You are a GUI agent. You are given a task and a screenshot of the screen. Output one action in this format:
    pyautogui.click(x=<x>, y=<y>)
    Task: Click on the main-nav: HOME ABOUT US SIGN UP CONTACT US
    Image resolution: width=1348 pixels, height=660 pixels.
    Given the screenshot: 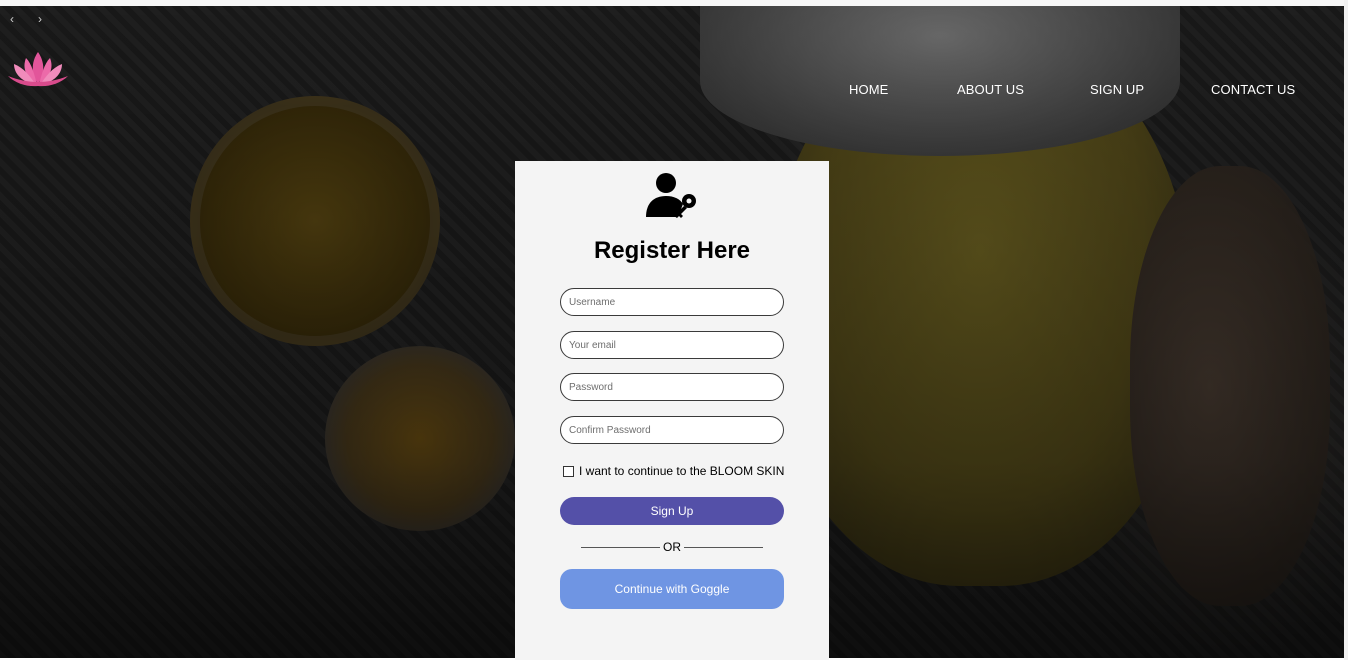 What is the action you would take?
    pyautogui.click(x=674, y=90)
    